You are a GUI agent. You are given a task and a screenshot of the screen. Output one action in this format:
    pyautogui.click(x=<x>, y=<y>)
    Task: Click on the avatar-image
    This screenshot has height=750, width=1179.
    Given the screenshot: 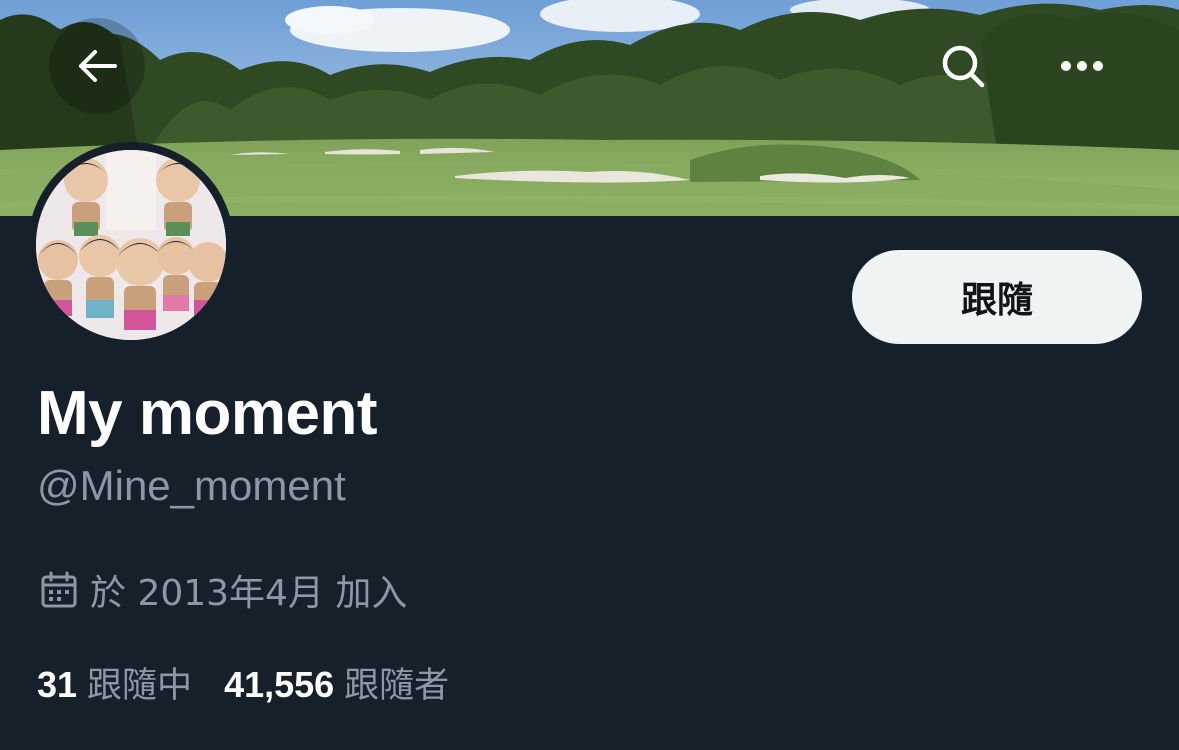 What is the action you would take?
    pyautogui.click(x=131, y=245)
    